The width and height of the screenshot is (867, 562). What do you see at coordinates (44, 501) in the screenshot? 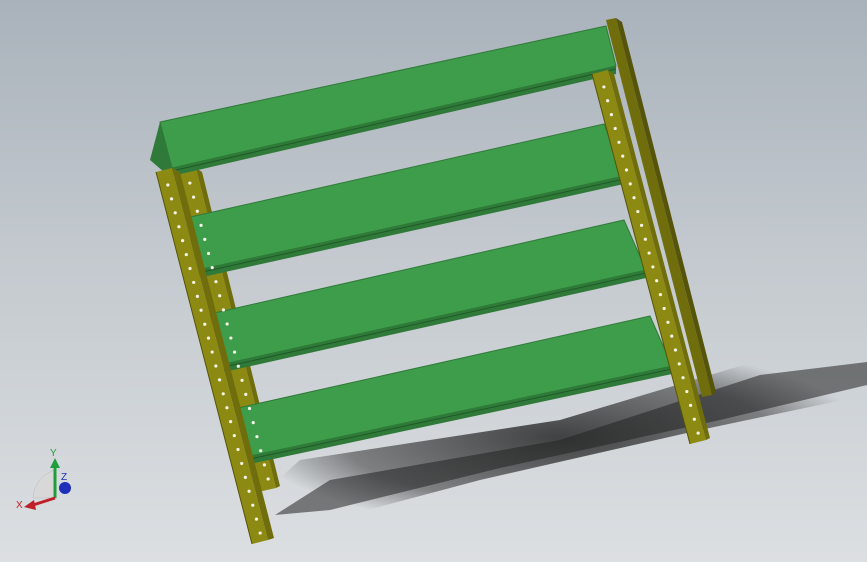
I see `triad-x-axis` at bounding box center [44, 501].